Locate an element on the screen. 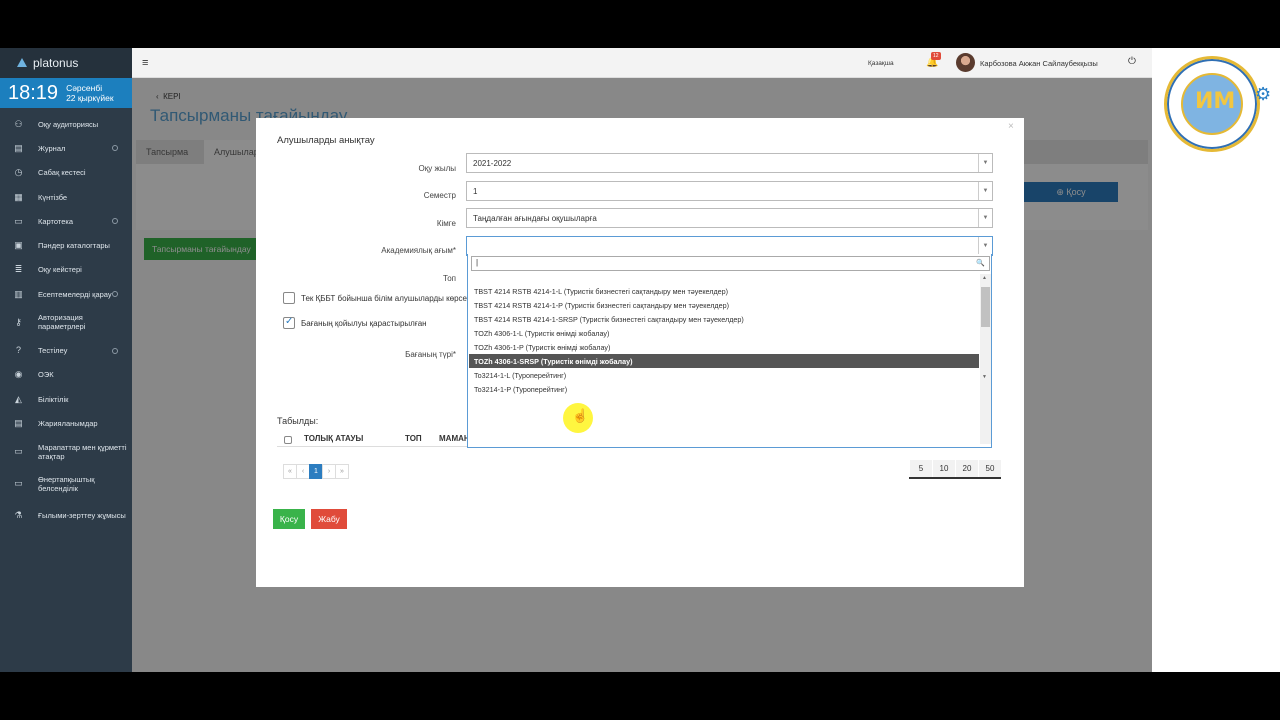 This screenshot has width=1280, height=720. page-size-50: 50 is located at coordinates (990, 468).